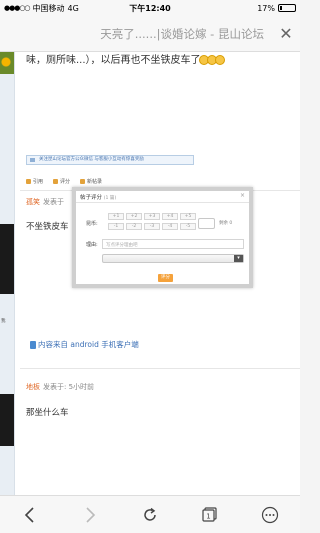 The width and height of the screenshot is (320, 533). Describe the element at coordinates (92, 245) in the screenshot. I see `reason-label: 理由:` at that location.